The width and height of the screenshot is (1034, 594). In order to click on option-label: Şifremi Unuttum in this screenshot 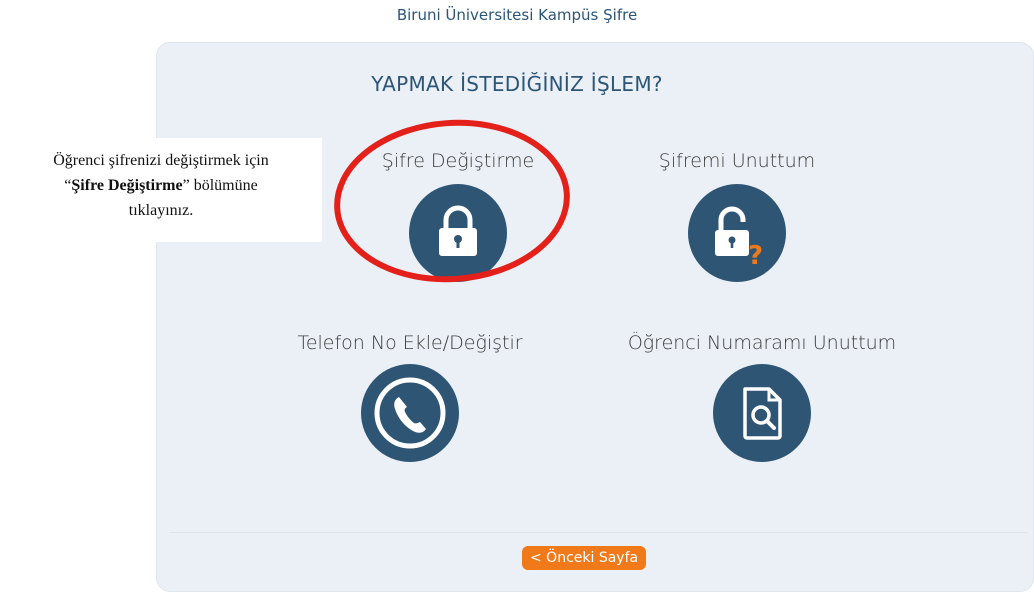, I will do `click(737, 161)`.